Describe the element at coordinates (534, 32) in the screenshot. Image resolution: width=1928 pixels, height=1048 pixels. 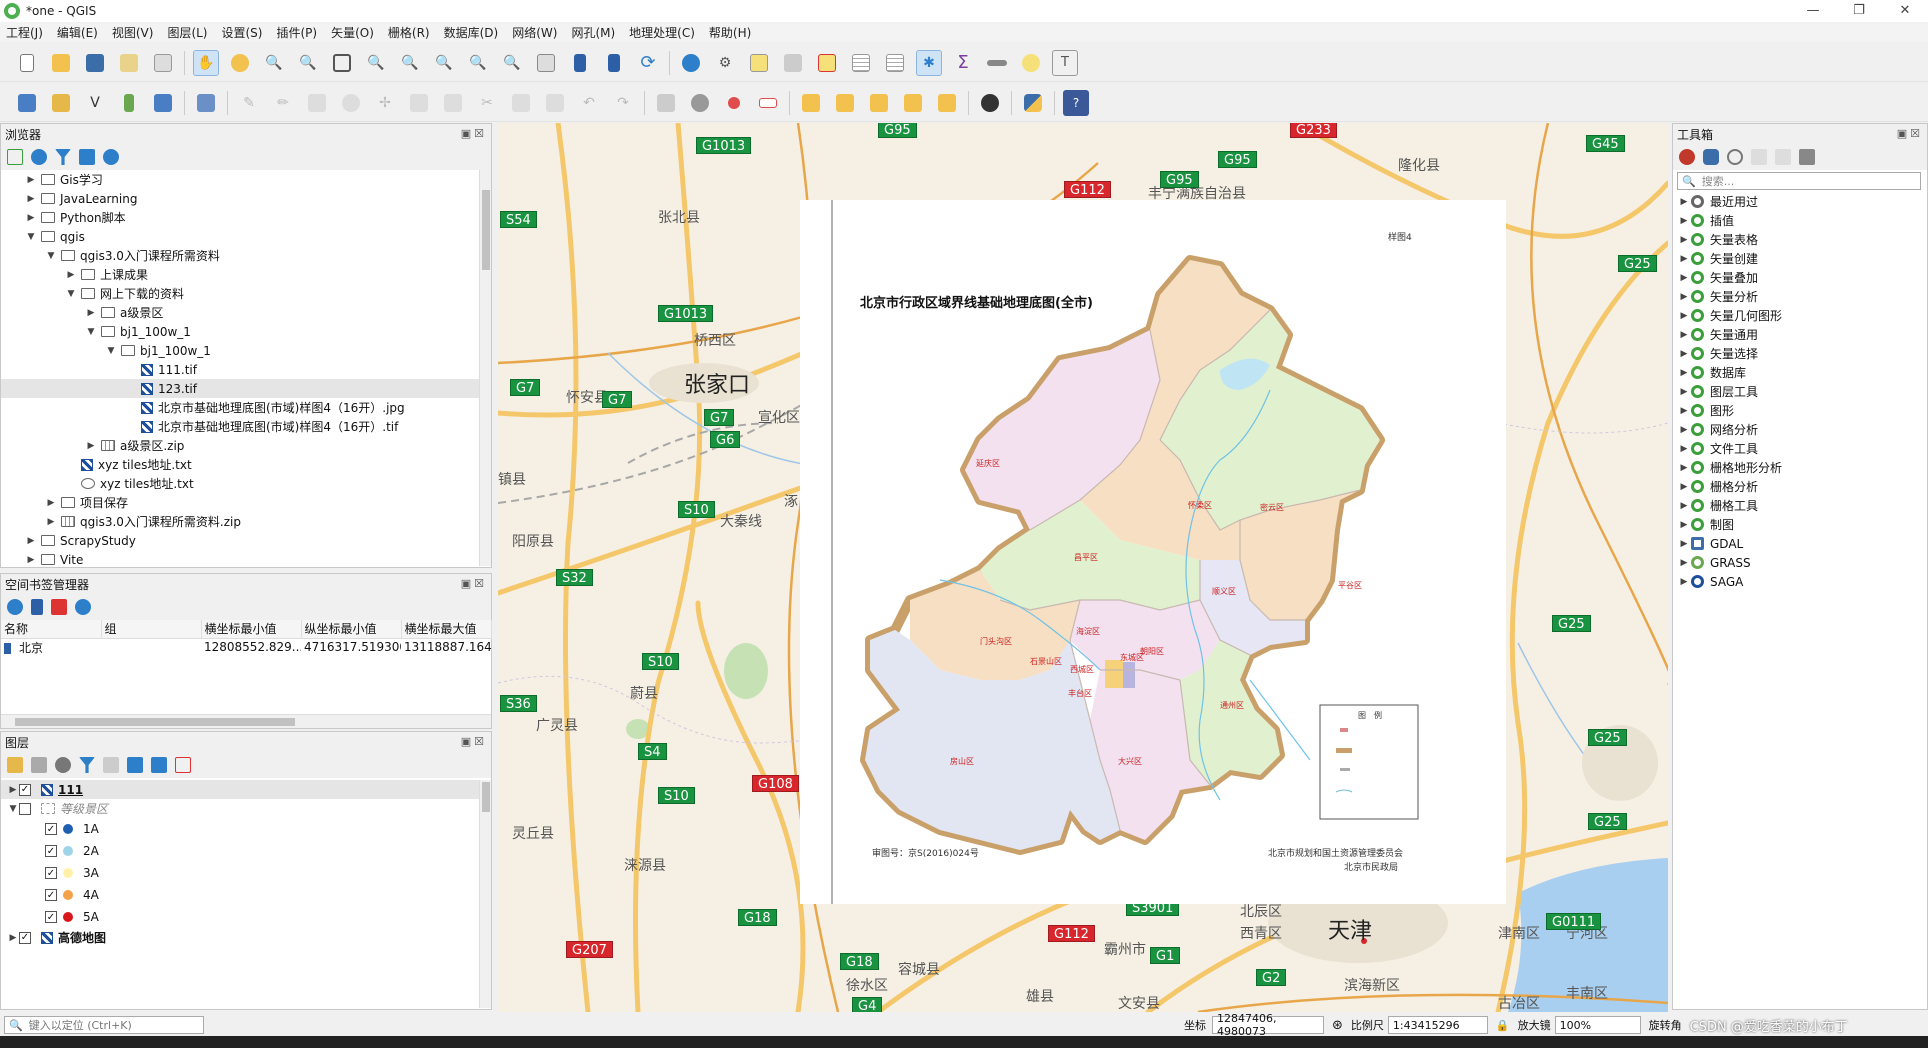
I see `menu-web: 网络(W)` at that location.